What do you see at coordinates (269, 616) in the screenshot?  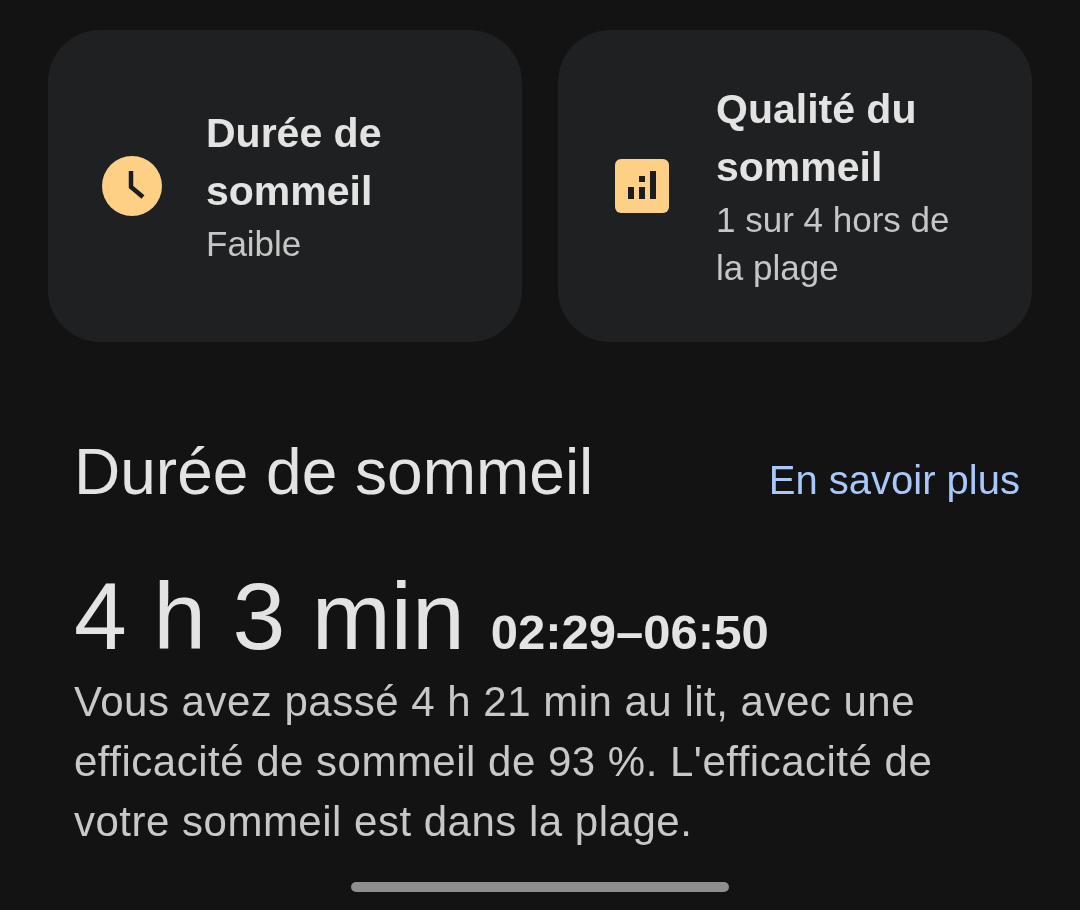 I see `duration-value: 4 h 3 min` at bounding box center [269, 616].